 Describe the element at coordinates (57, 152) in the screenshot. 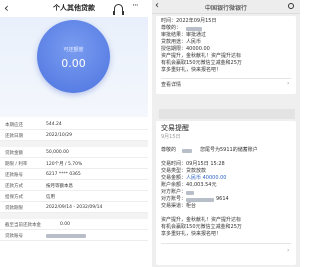

I see `row-value: 50,000.00` at that location.